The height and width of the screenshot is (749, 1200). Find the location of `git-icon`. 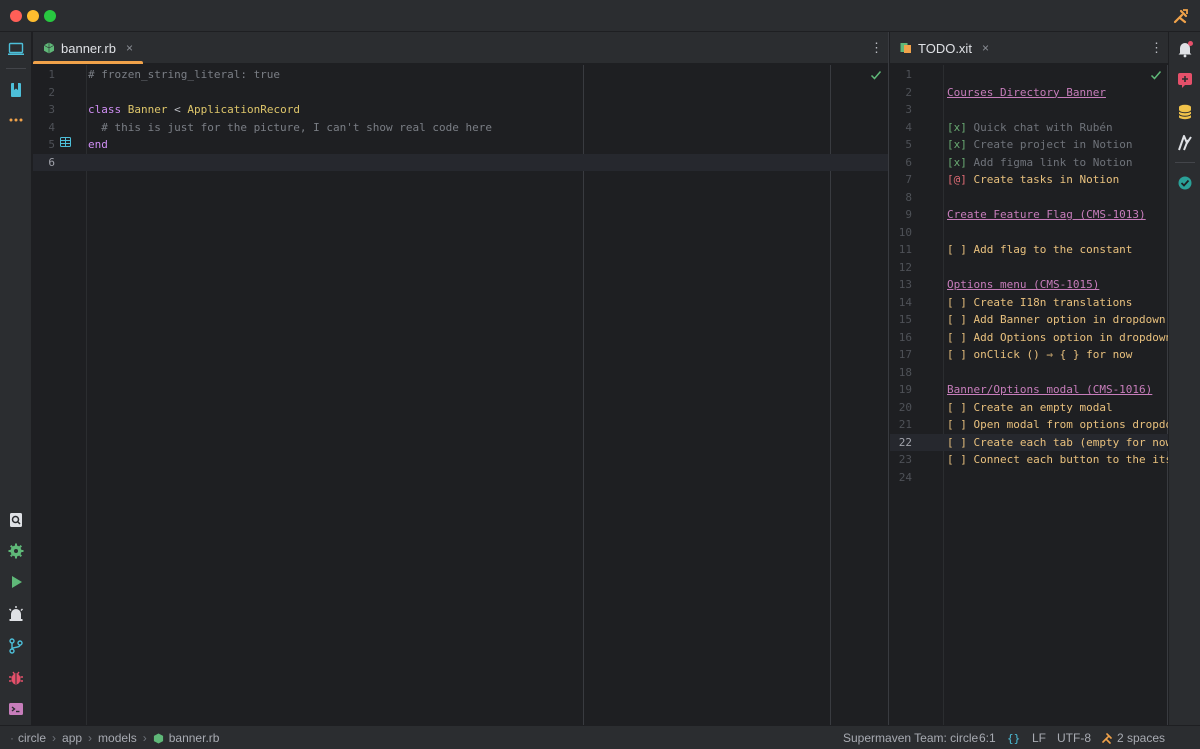

git-icon is located at coordinates (16, 646).